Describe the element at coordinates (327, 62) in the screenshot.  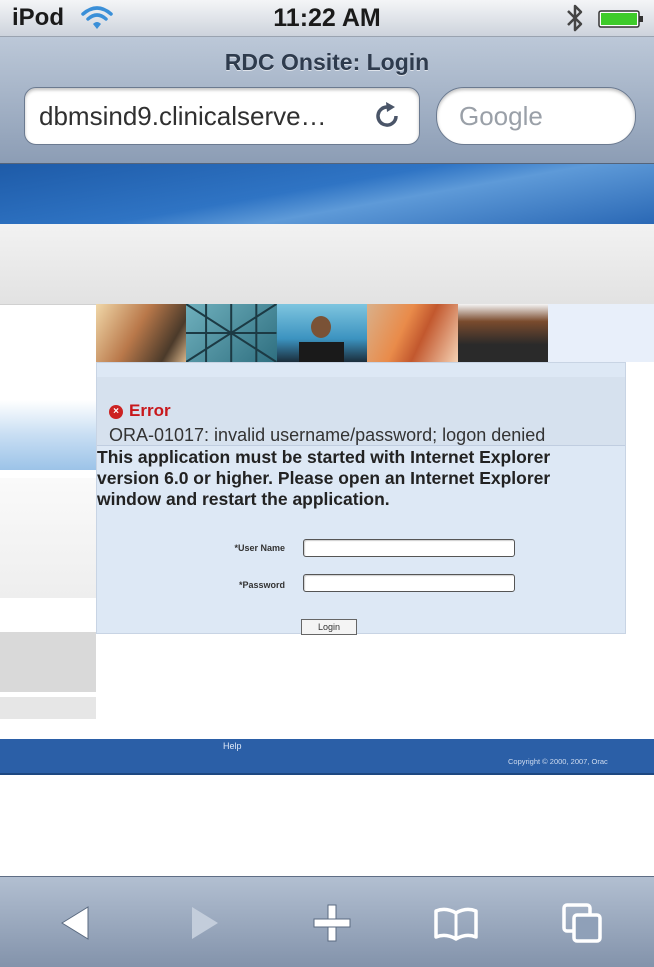
I see `page-title: RDC Onsite: Login` at that location.